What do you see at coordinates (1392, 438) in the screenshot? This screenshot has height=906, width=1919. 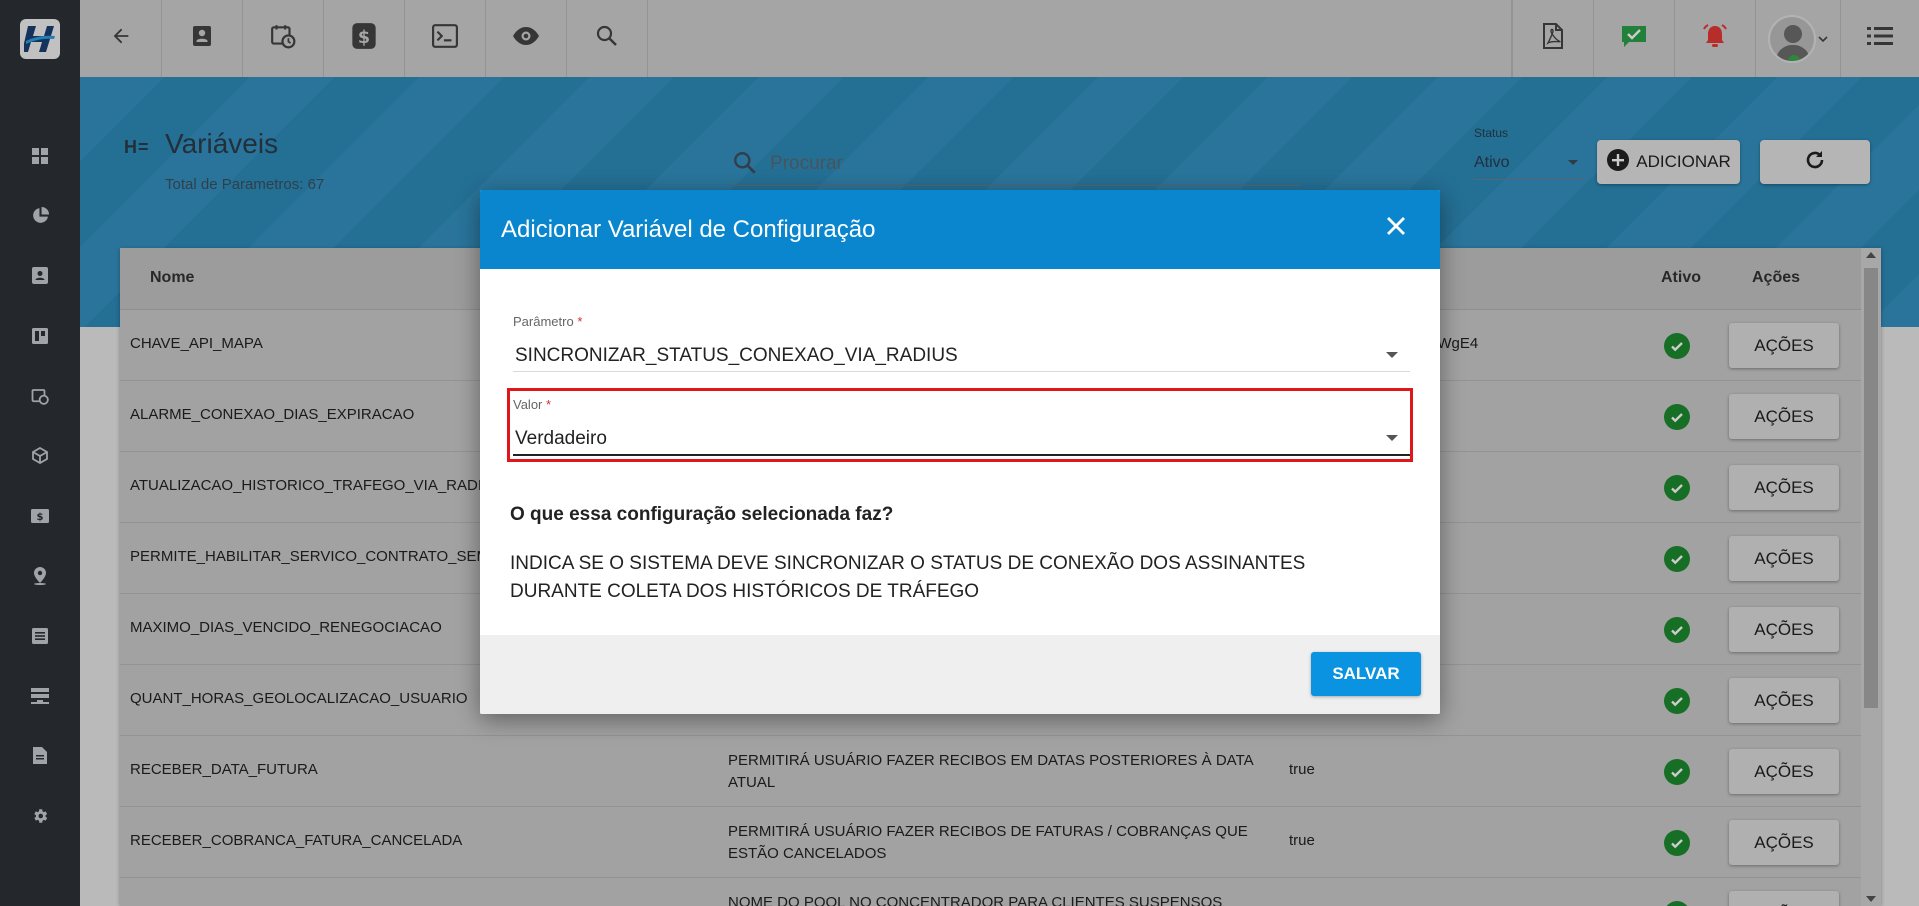 I see `value-dropdown-arrow-icon` at bounding box center [1392, 438].